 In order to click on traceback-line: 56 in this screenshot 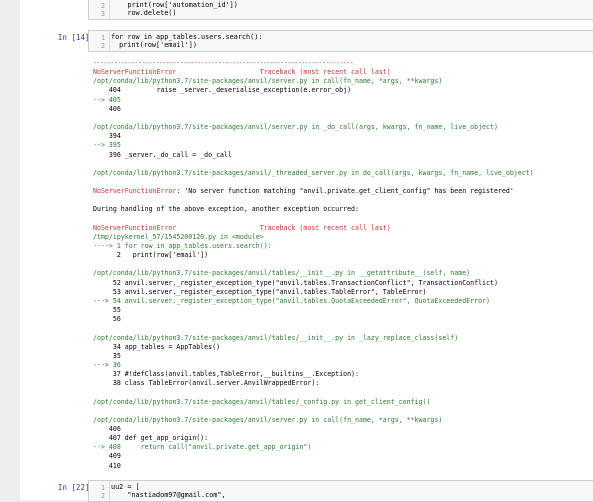, I will do `click(107, 319)`.